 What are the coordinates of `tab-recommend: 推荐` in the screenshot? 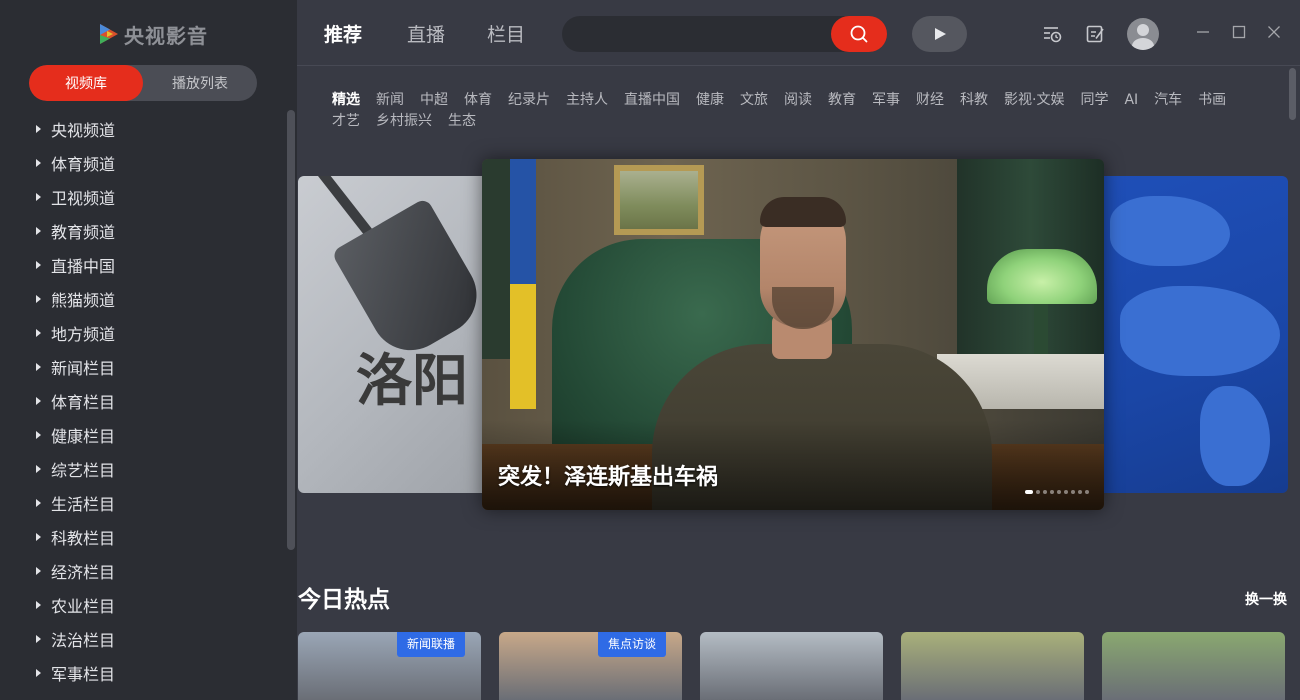 It's located at (343, 33).